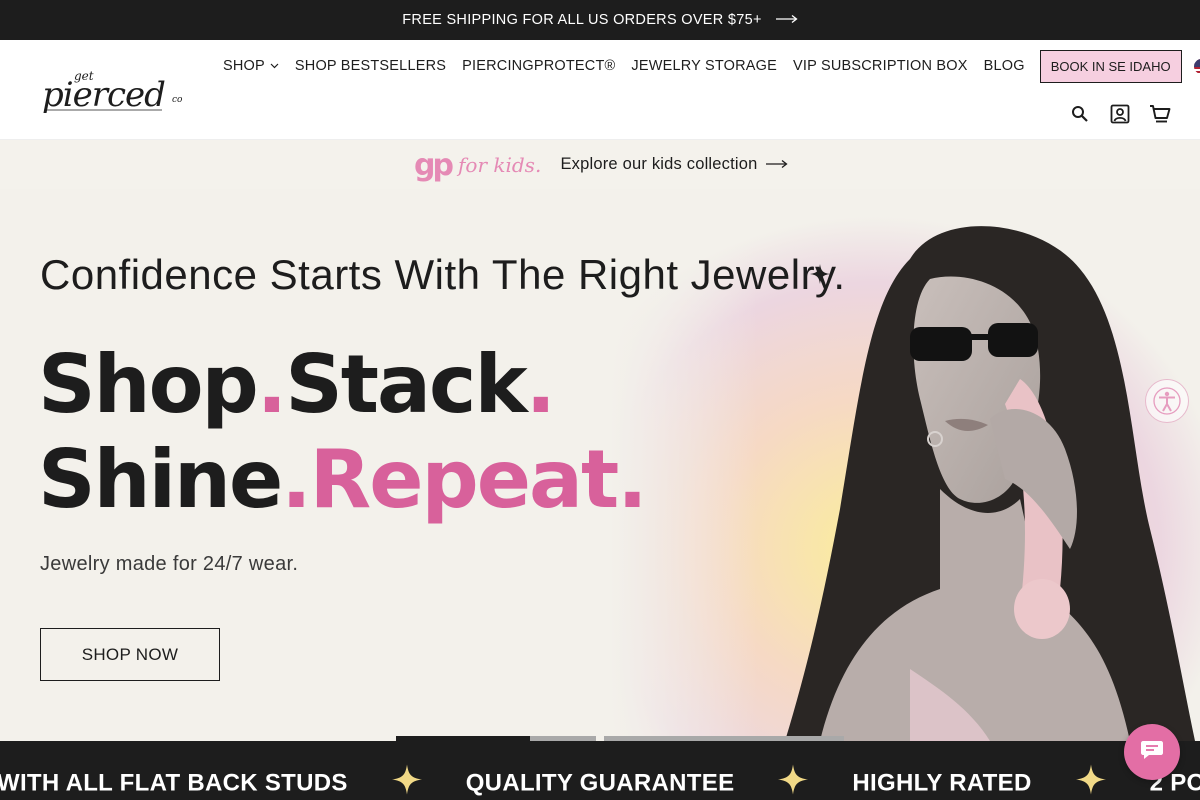  What do you see at coordinates (659, 164) in the screenshot?
I see `kids-link-text: Explore our kids collection` at bounding box center [659, 164].